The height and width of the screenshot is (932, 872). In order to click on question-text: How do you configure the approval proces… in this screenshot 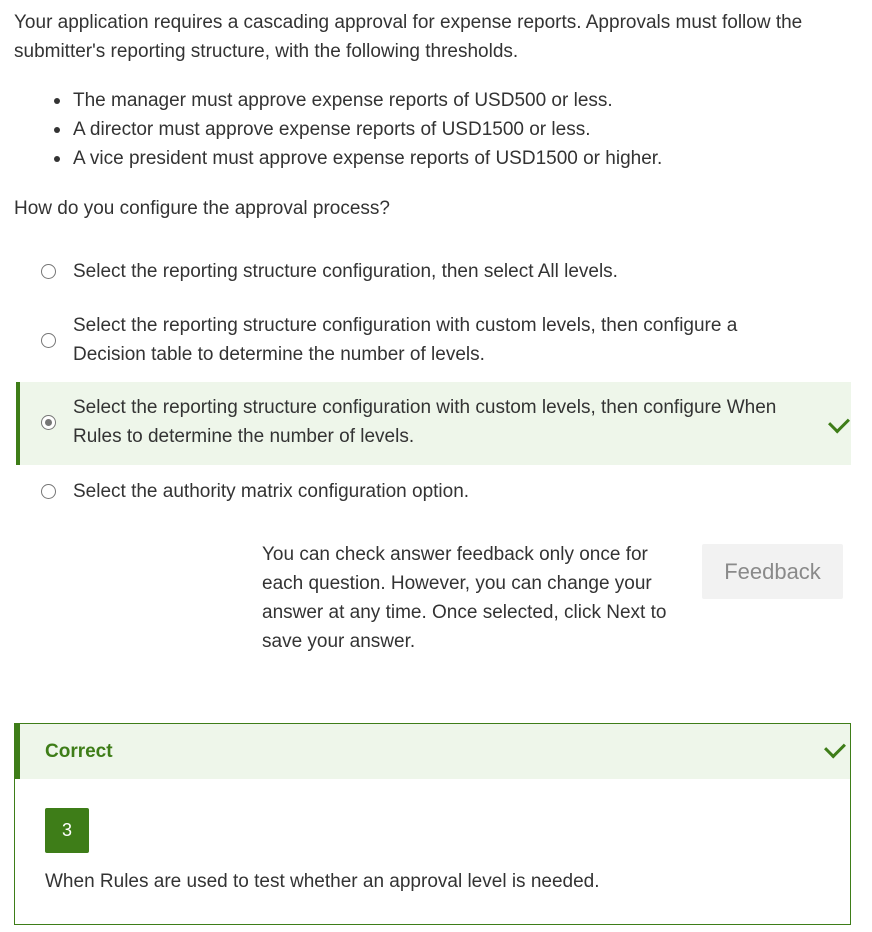, I will do `click(202, 208)`.